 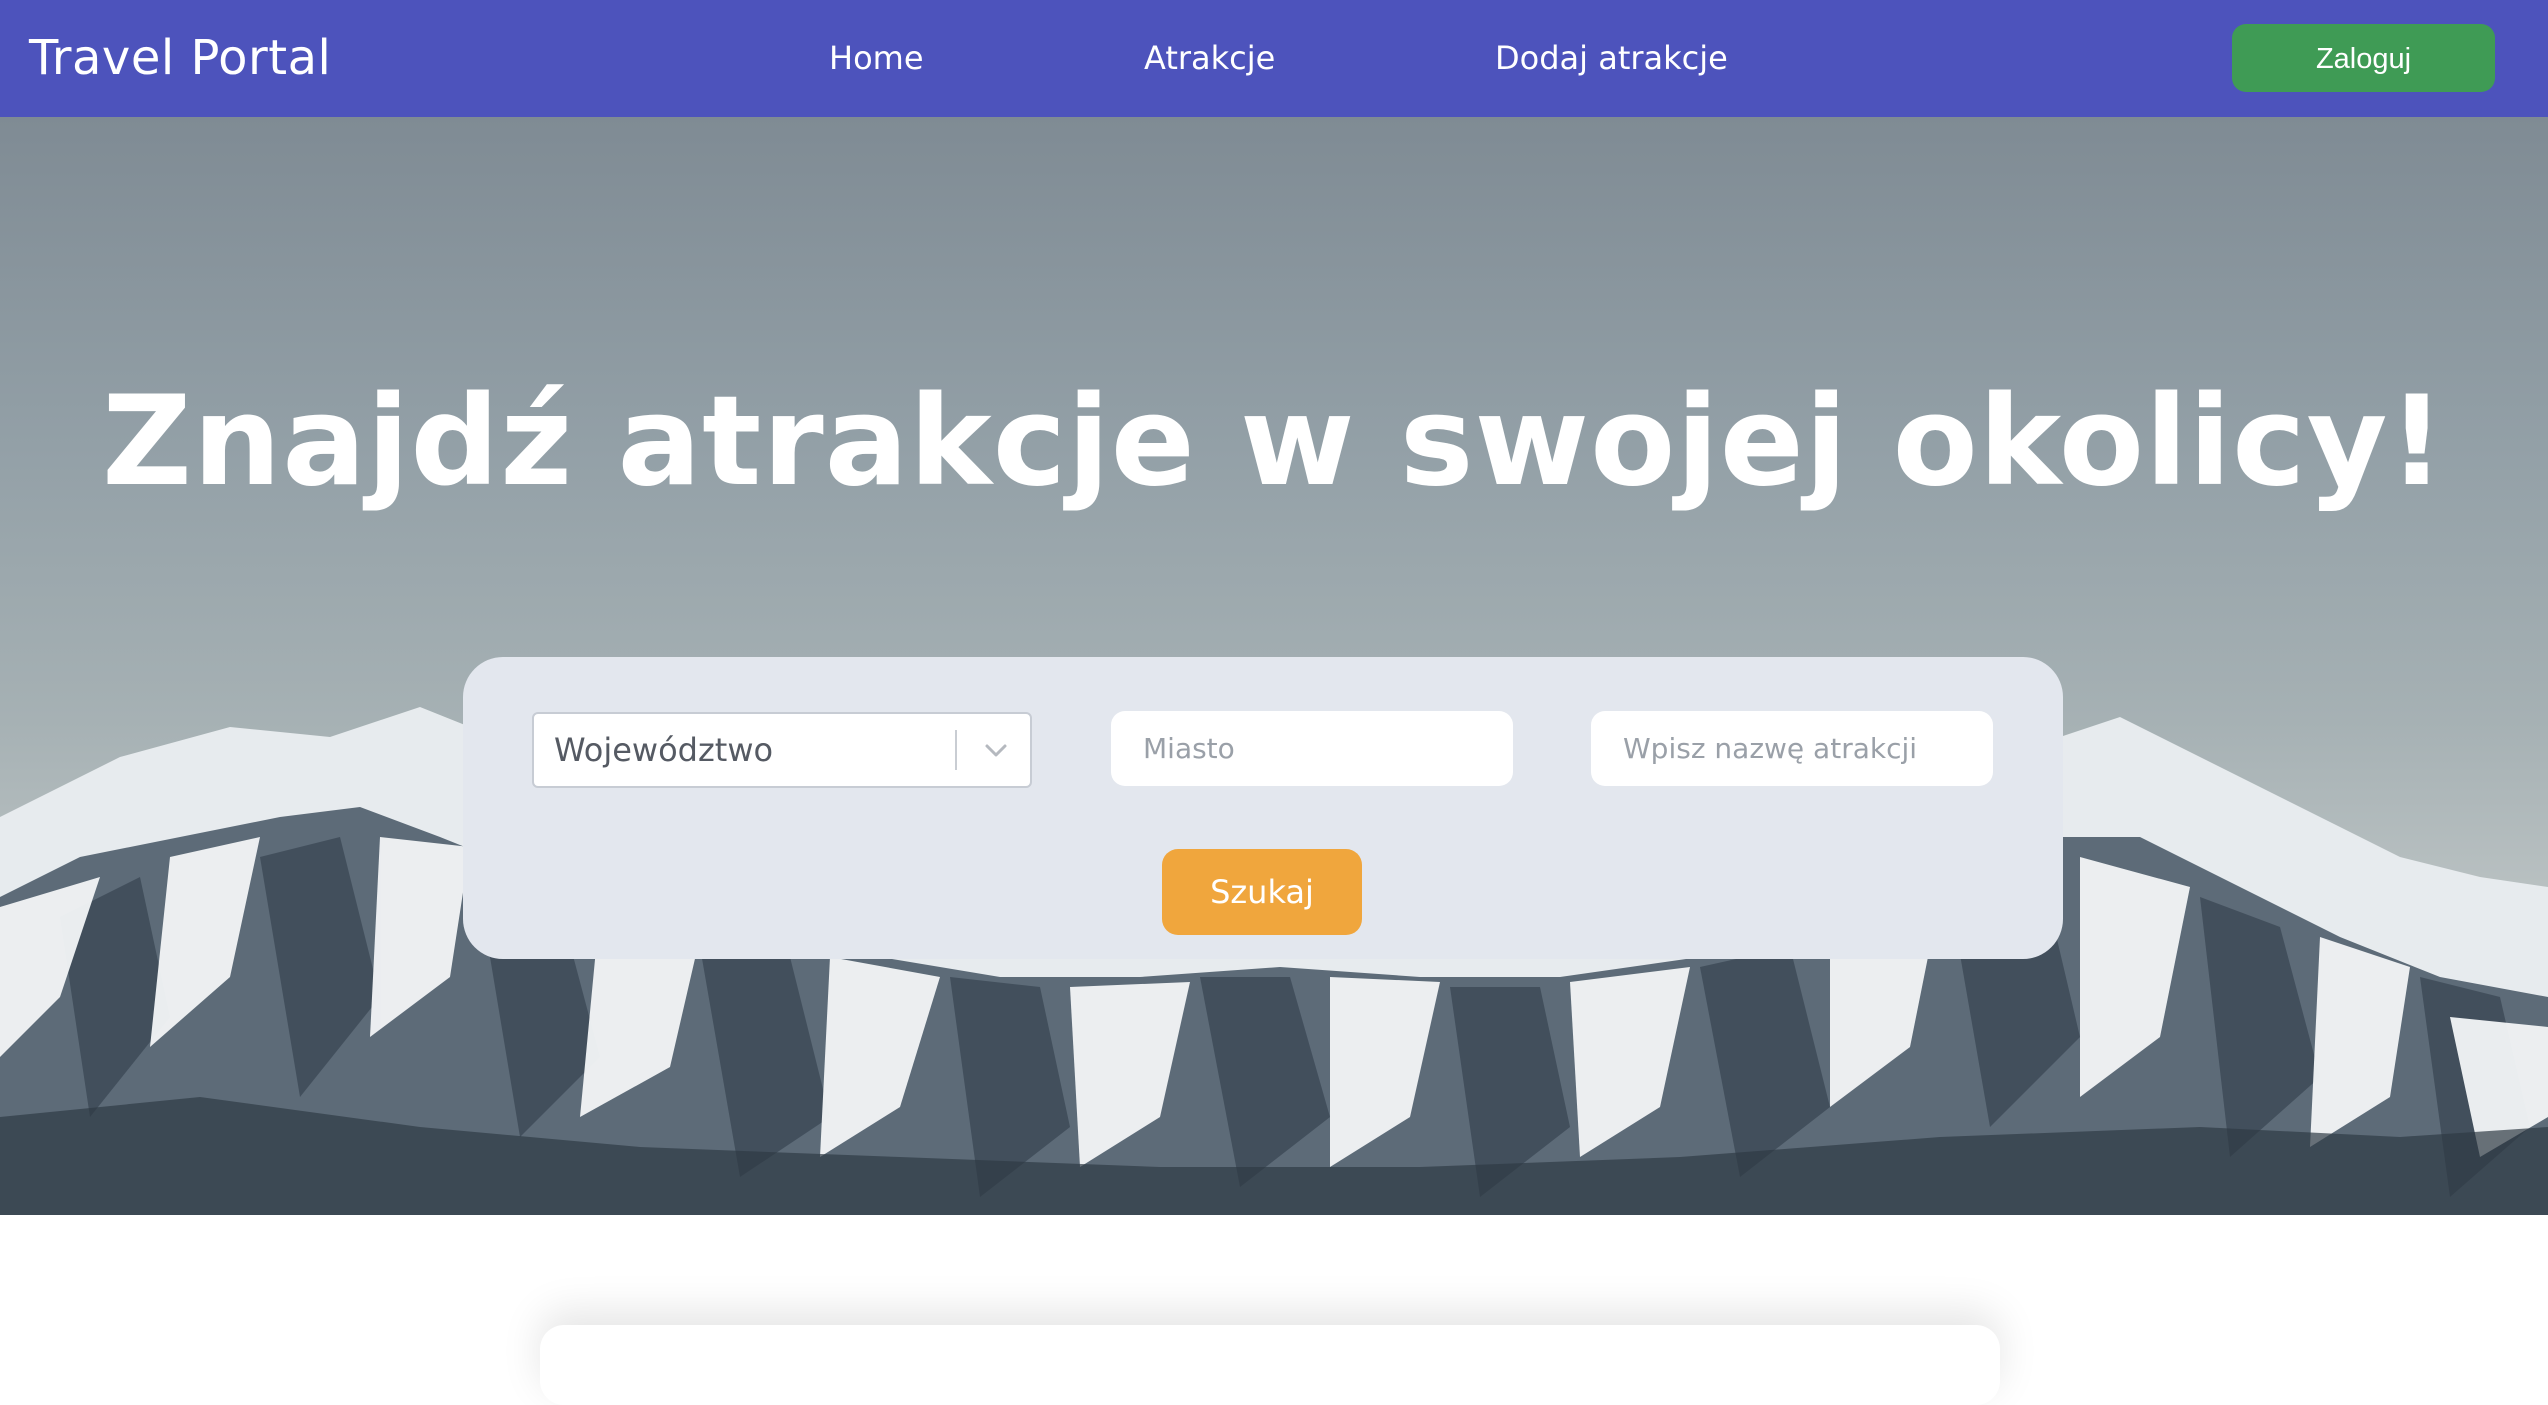 What do you see at coordinates (1262, 892) in the screenshot?
I see `search-button: Szukaj` at bounding box center [1262, 892].